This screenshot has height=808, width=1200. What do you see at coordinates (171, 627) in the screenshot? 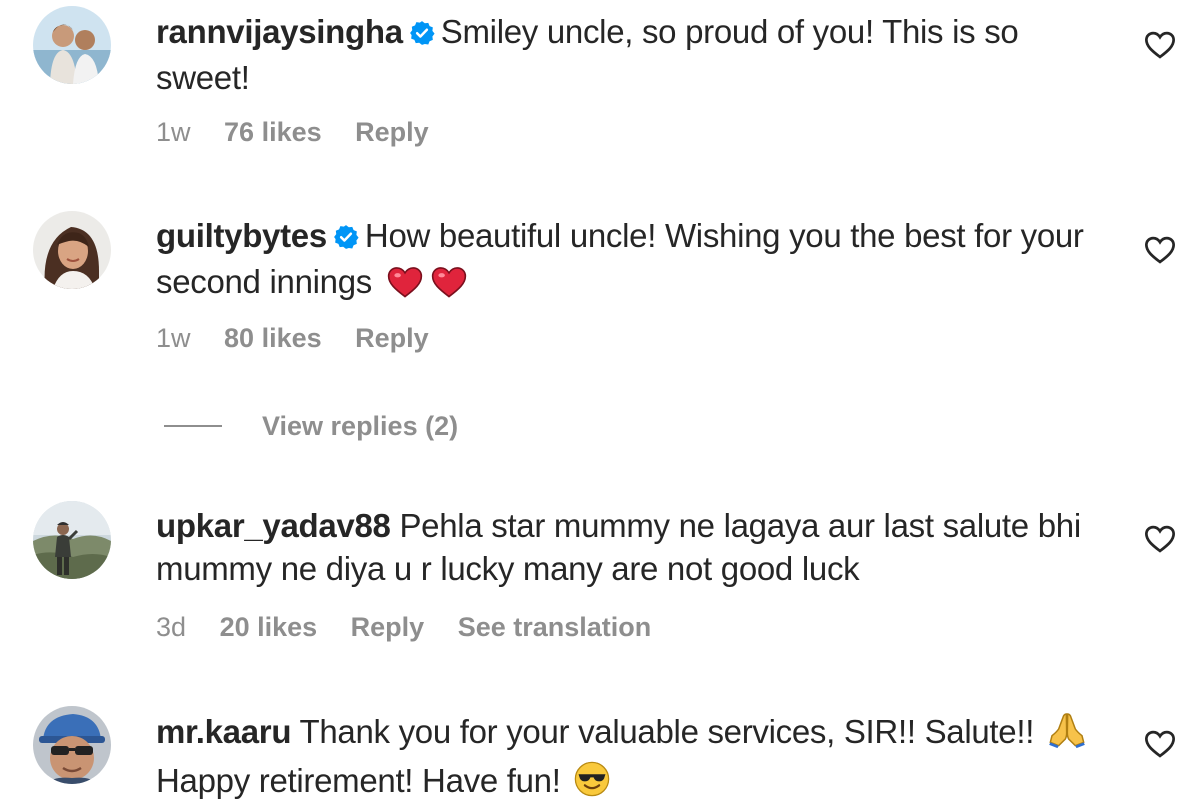
I see `comment-time: 3d` at bounding box center [171, 627].